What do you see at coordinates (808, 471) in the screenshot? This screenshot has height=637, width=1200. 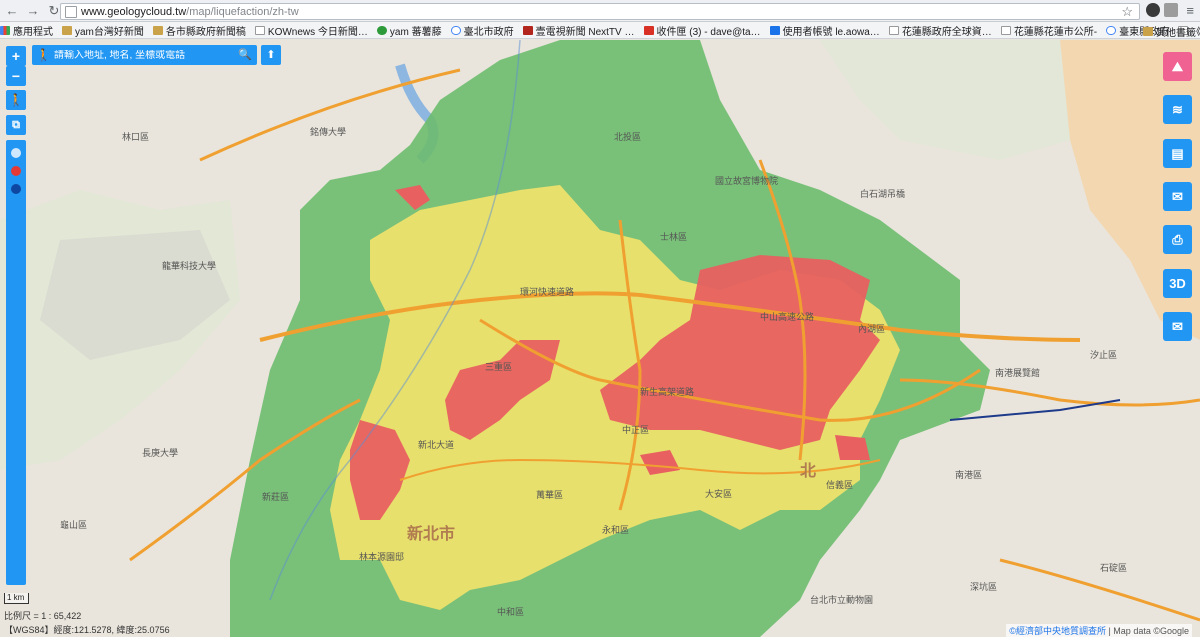 I see `place-label: 北` at bounding box center [808, 471].